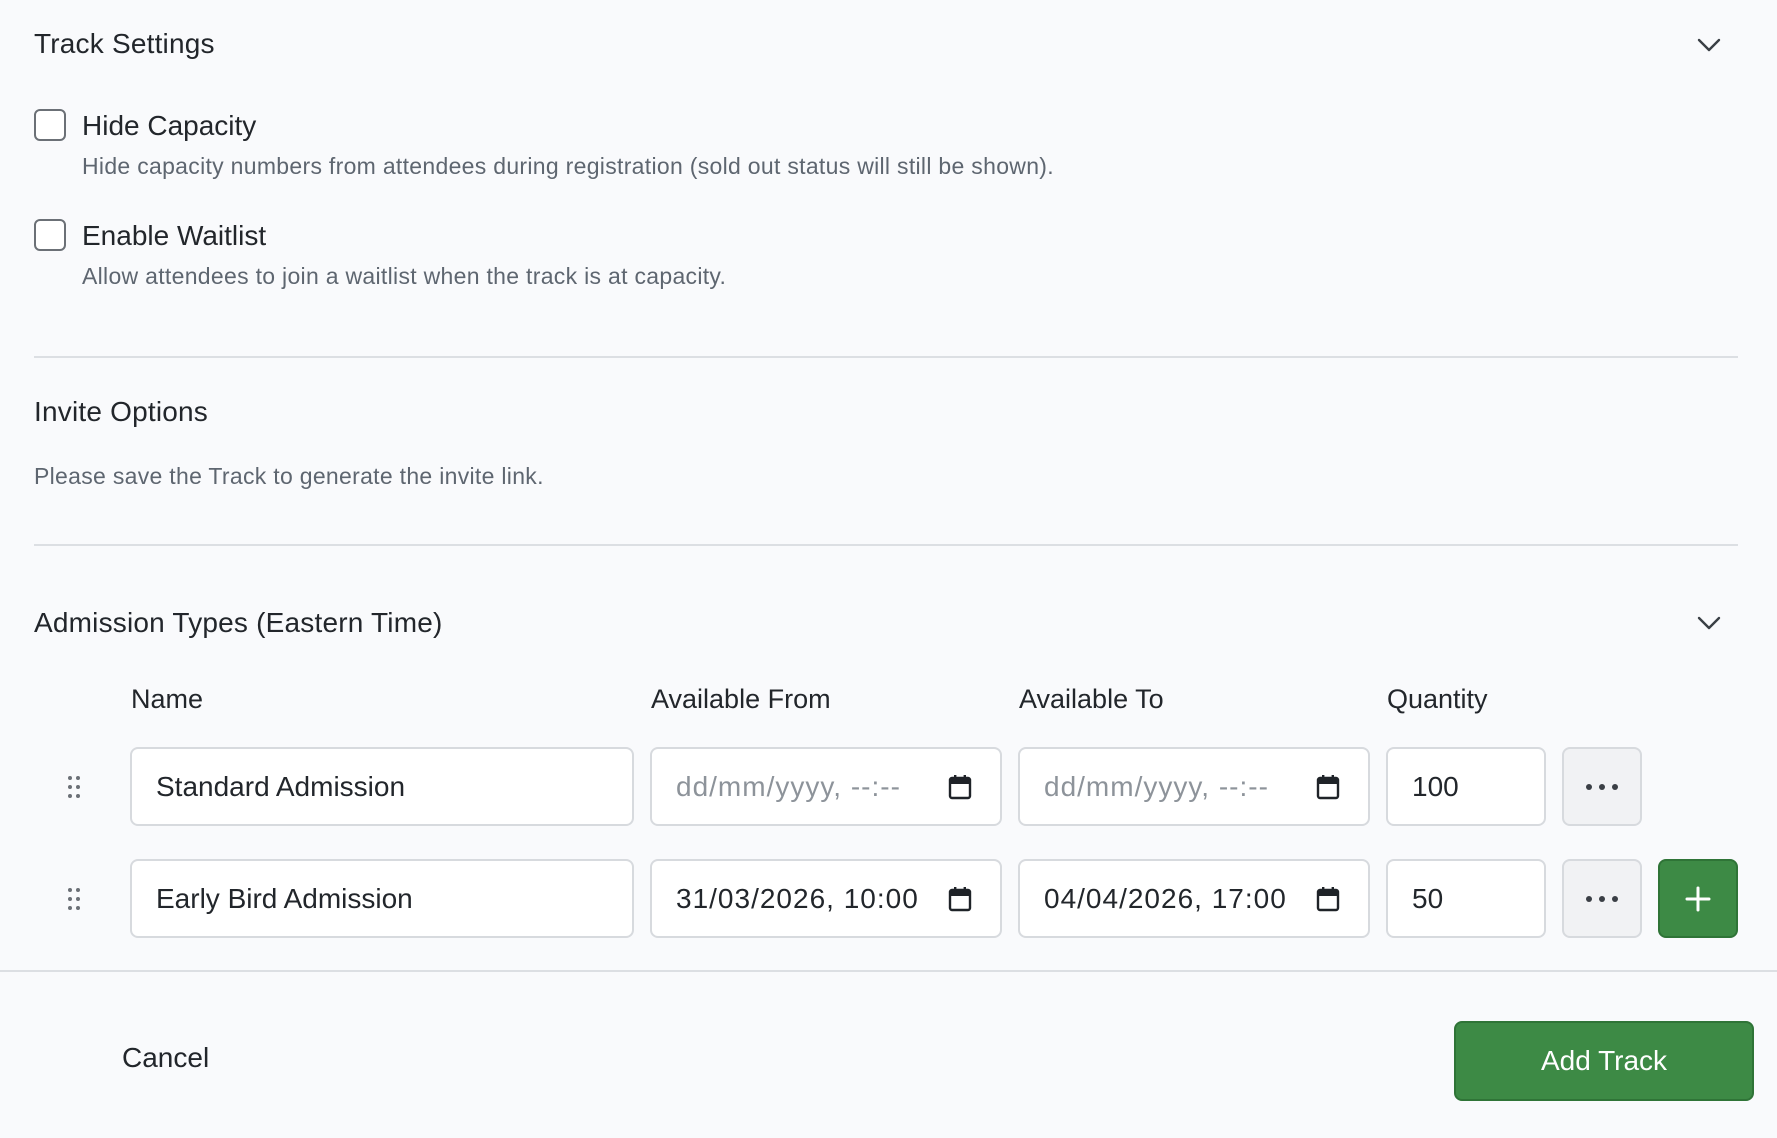 Image resolution: width=1777 pixels, height=1138 pixels. What do you see at coordinates (50, 125) in the screenshot?
I see `hide-capacity-checkbox` at bounding box center [50, 125].